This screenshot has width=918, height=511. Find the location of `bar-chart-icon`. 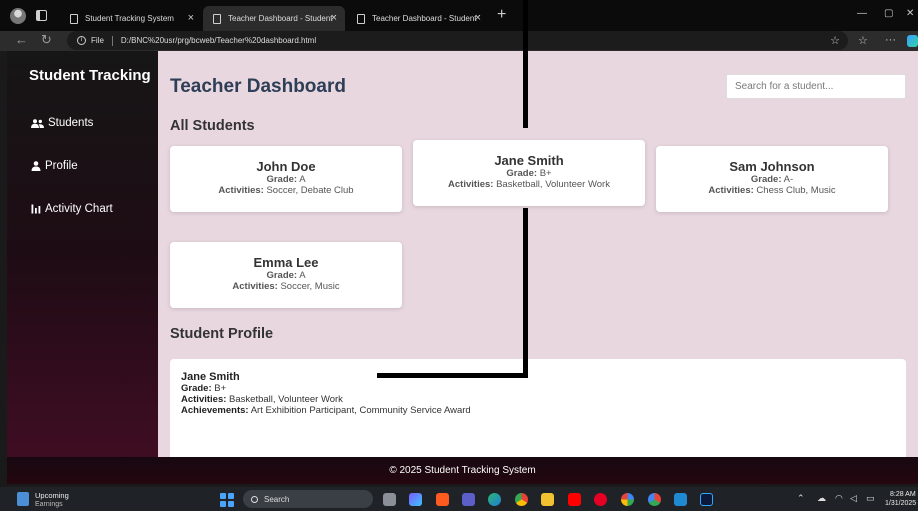

bar-chart-icon is located at coordinates (36, 209).